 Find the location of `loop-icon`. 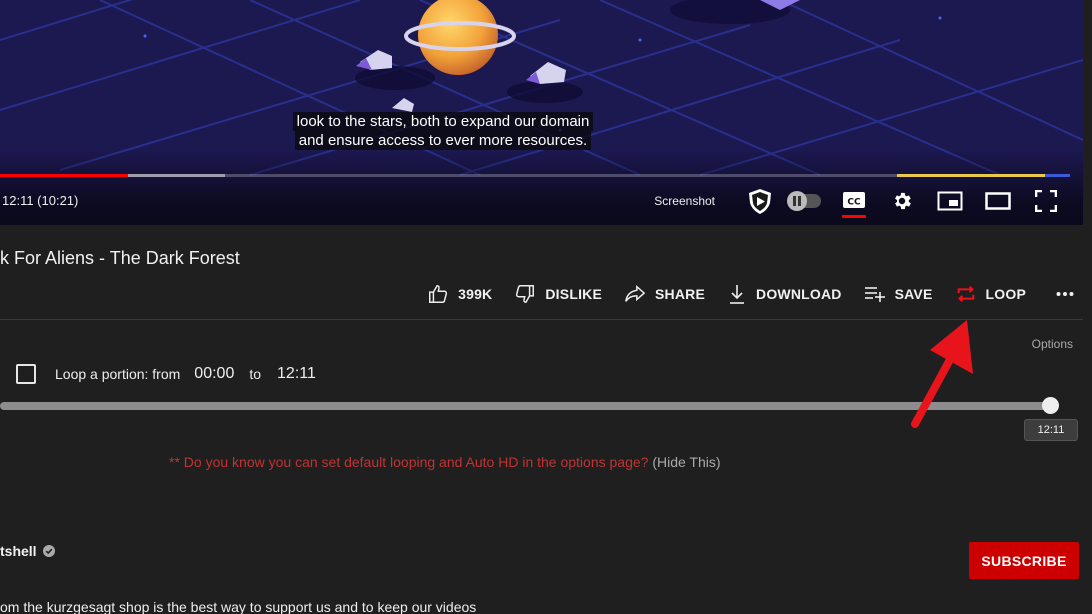

loop-icon is located at coordinates (965, 294).